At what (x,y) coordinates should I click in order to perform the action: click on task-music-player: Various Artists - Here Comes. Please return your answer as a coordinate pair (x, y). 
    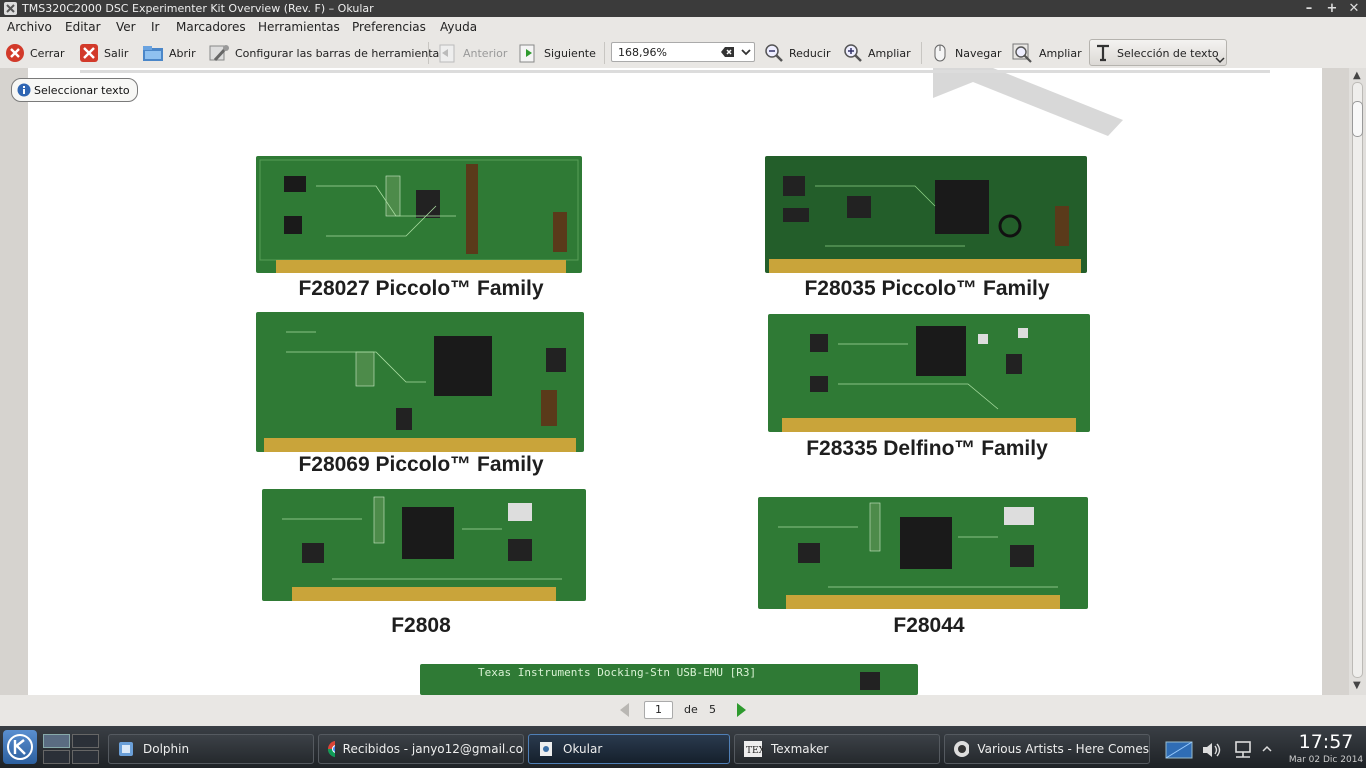
    Looking at the image, I should click on (1047, 749).